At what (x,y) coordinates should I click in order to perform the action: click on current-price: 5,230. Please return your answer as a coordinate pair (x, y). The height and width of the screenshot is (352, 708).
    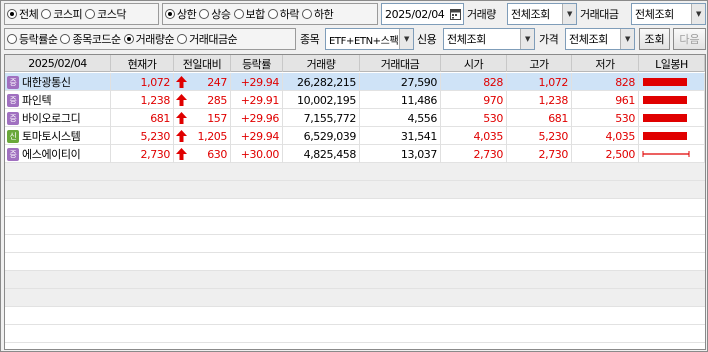
    Looking at the image, I should click on (142, 136).